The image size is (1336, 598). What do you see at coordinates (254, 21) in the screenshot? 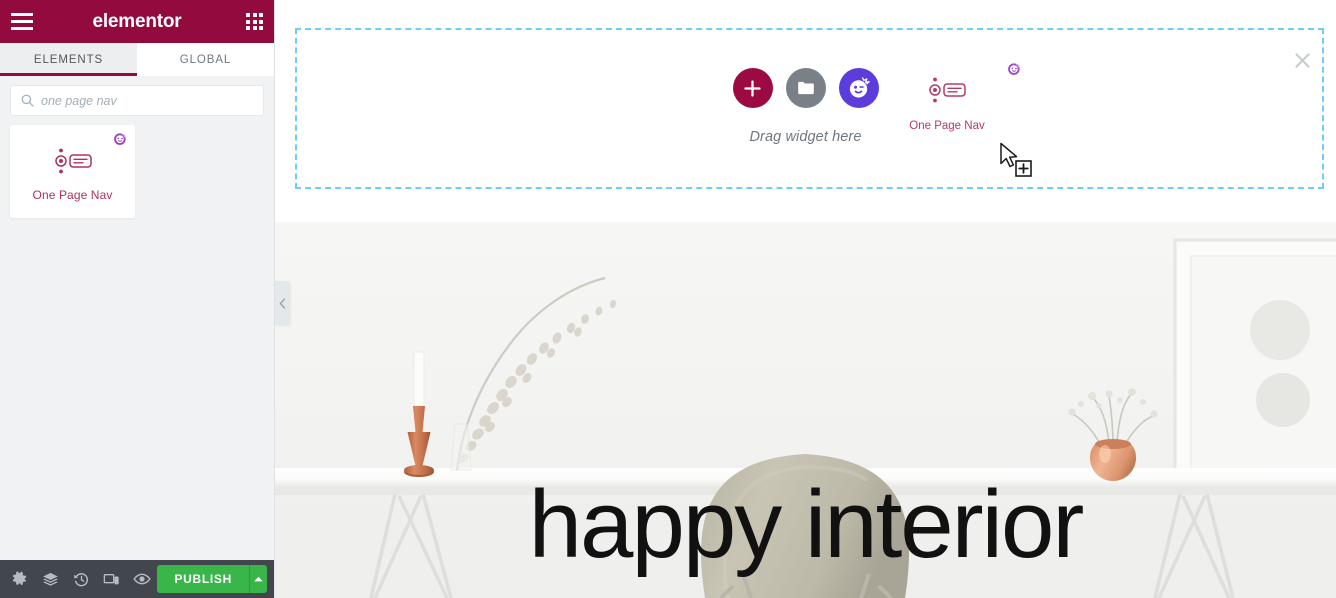
I see `grid-apps-icon` at bounding box center [254, 21].